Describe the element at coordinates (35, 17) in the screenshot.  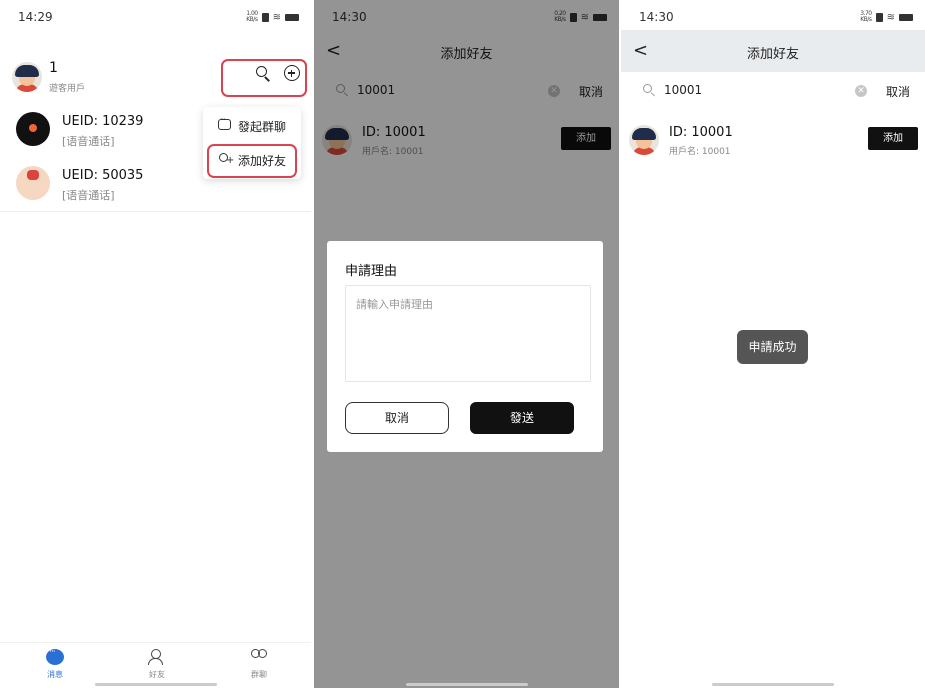
I see `status-time: 14:29` at that location.